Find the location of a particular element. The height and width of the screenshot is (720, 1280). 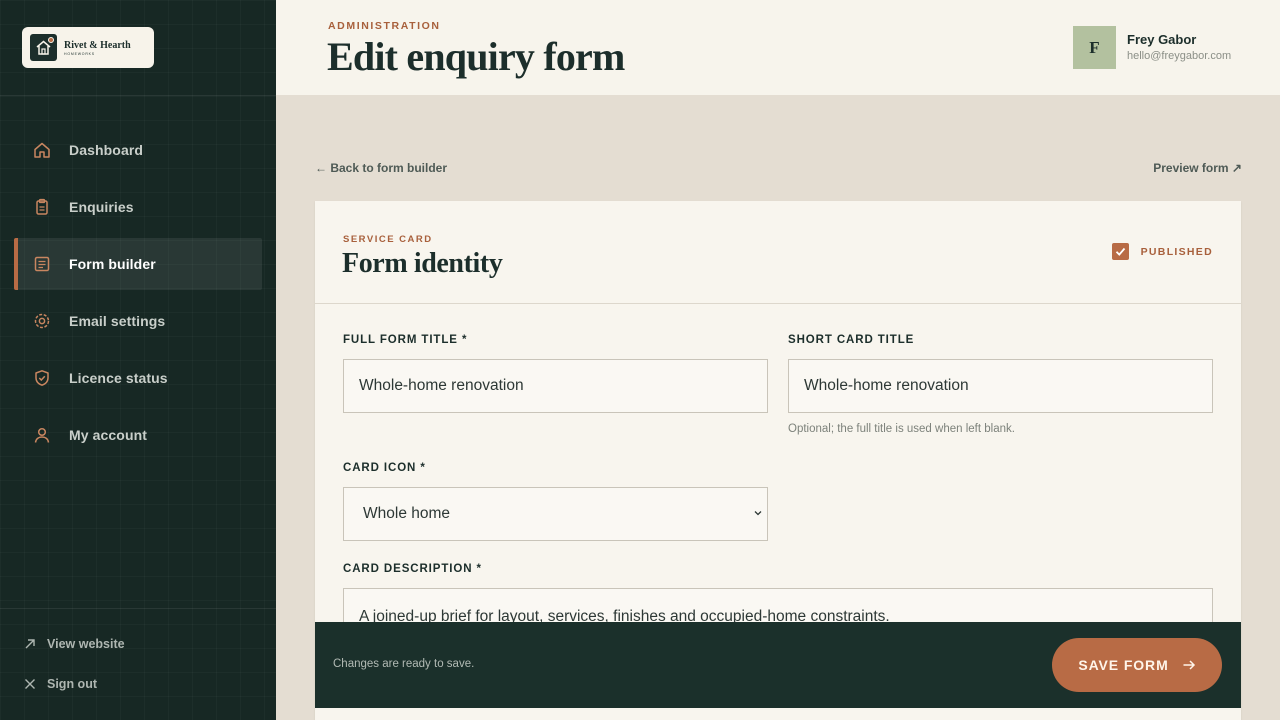

header-eyebrow: ADMINISTRATION is located at coordinates (384, 26).